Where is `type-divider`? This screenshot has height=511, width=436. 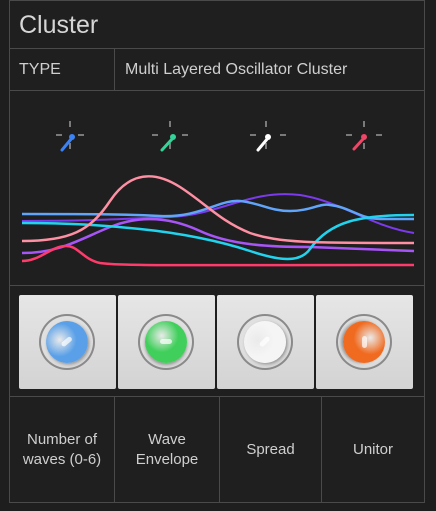 type-divider is located at coordinates (114, 69).